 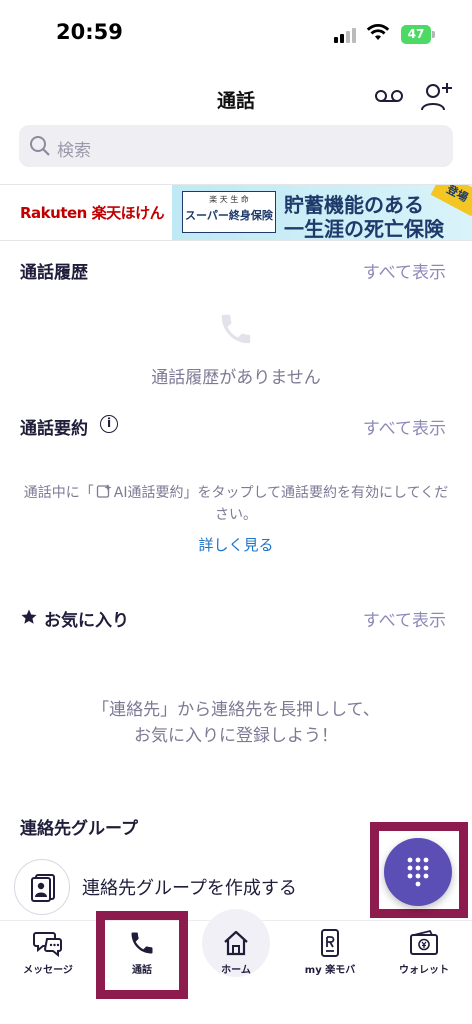 What do you see at coordinates (378, 32) in the screenshot?
I see `wifi-icon` at bounding box center [378, 32].